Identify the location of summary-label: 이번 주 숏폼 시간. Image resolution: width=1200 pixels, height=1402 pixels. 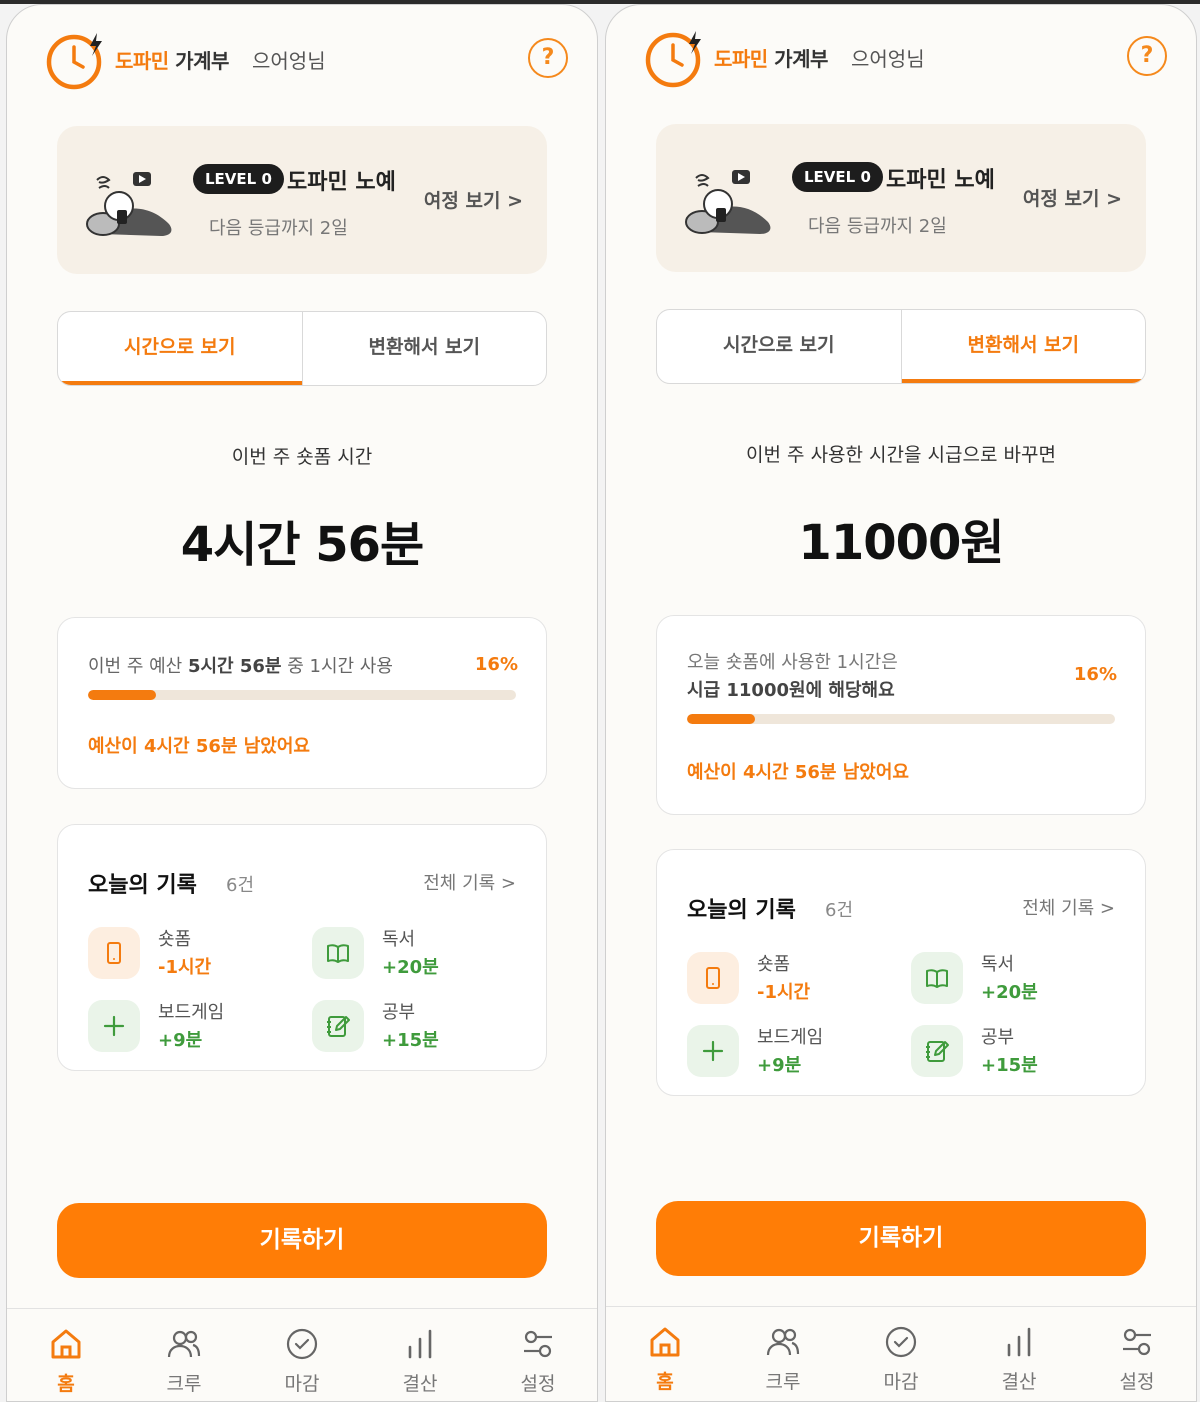
(302, 457).